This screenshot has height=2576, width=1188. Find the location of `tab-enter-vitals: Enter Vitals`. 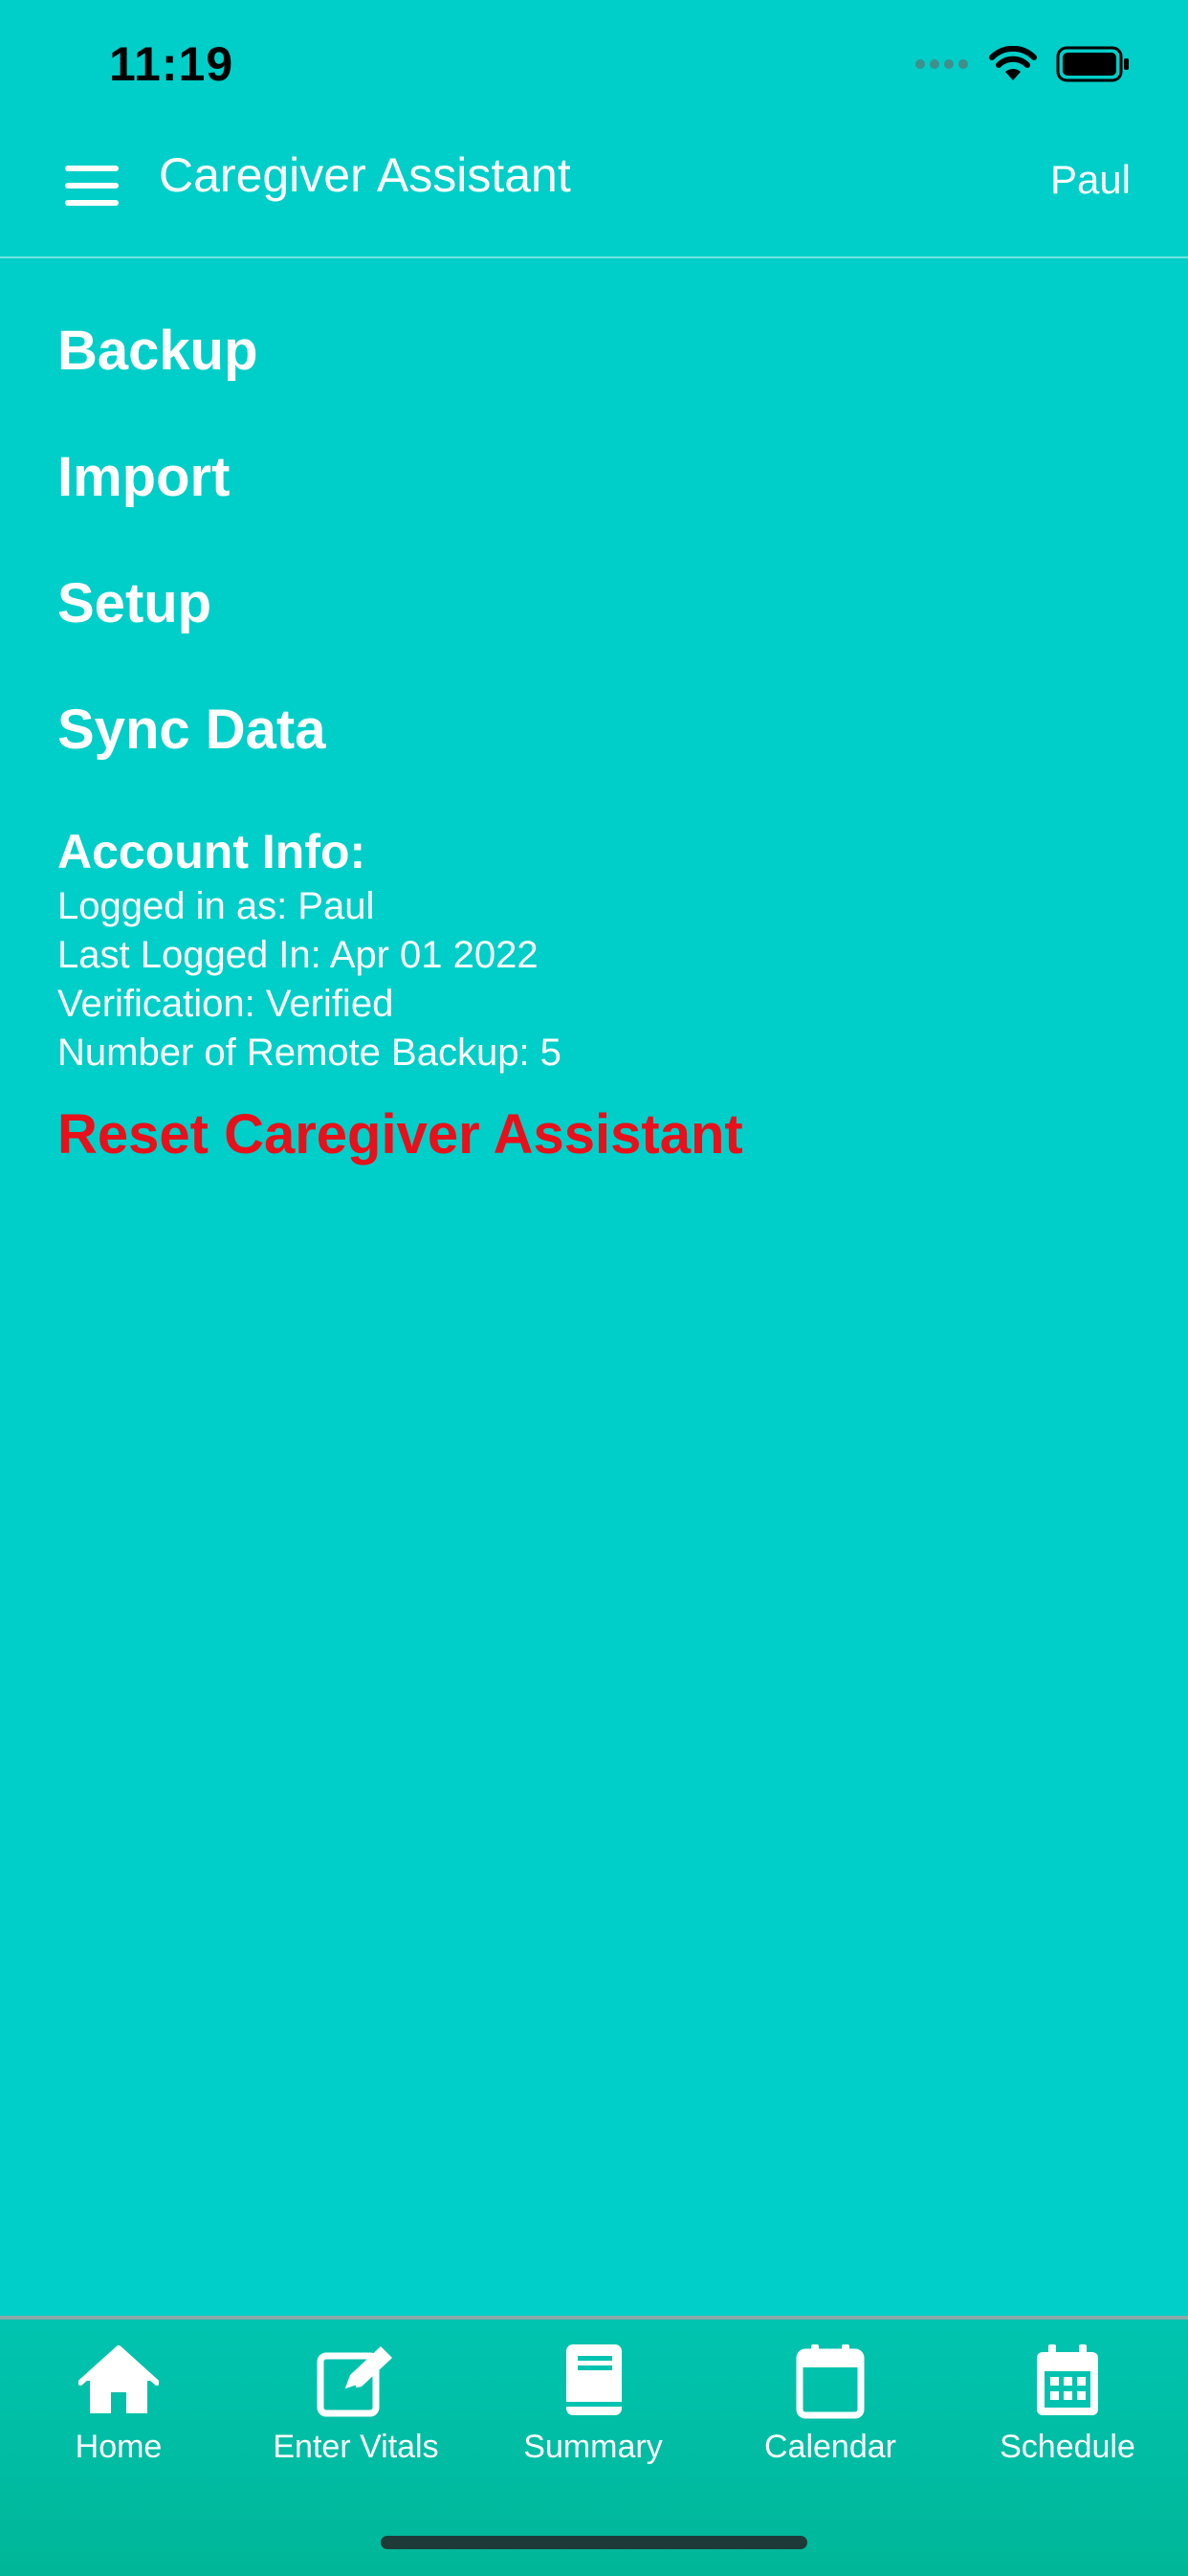

tab-enter-vitals: Enter Vitals is located at coordinates (355, 2414).